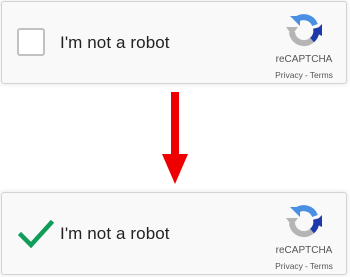  What do you see at coordinates (36, 235) in the screenshot?
I see `checkmark-icon` at bounding box center [36, 235].